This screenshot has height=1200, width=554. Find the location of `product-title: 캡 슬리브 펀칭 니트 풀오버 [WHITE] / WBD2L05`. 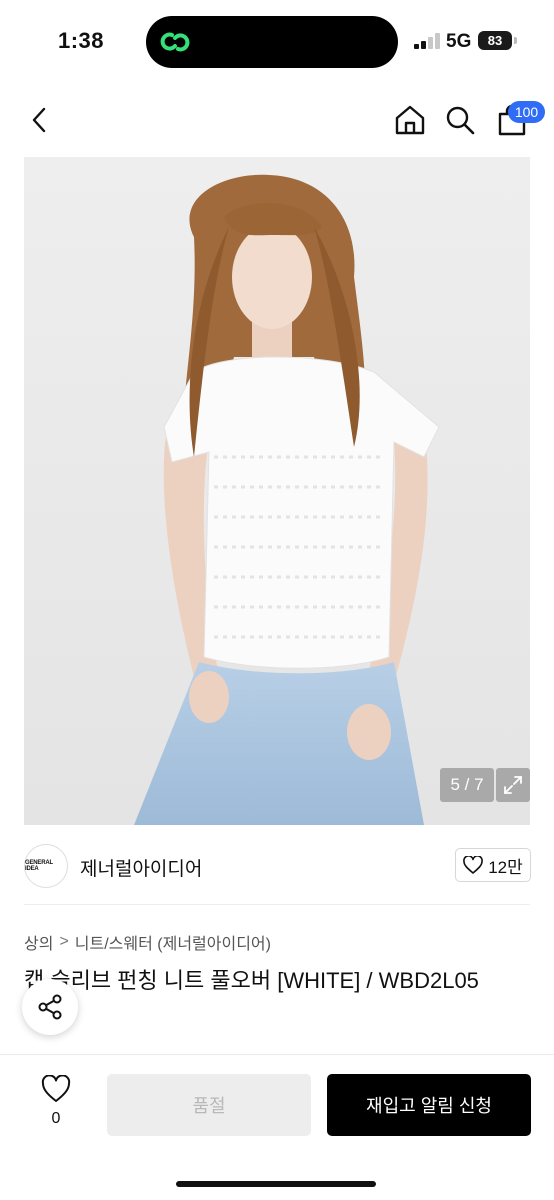

product-title: 캡 슬리브 펀칭 니트 풀오버 [WHITE] / WBD2L05 is located at coordinates (251, 980).